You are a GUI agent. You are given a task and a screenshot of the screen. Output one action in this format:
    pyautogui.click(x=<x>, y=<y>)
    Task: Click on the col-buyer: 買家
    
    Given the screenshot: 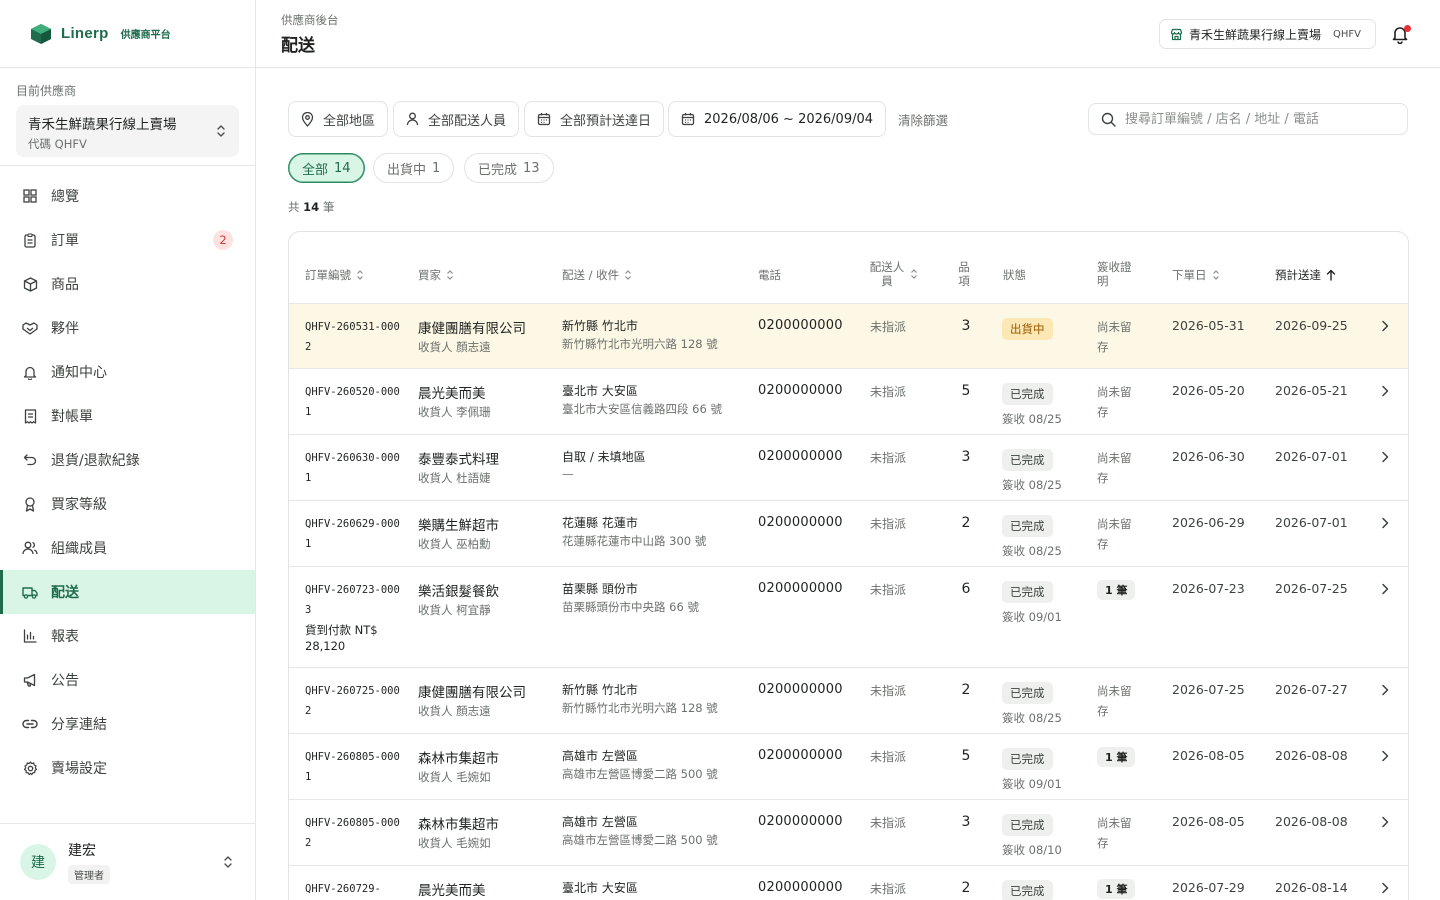 What is the action you would take?
    pyautogui.click(x=436, y=275)
    